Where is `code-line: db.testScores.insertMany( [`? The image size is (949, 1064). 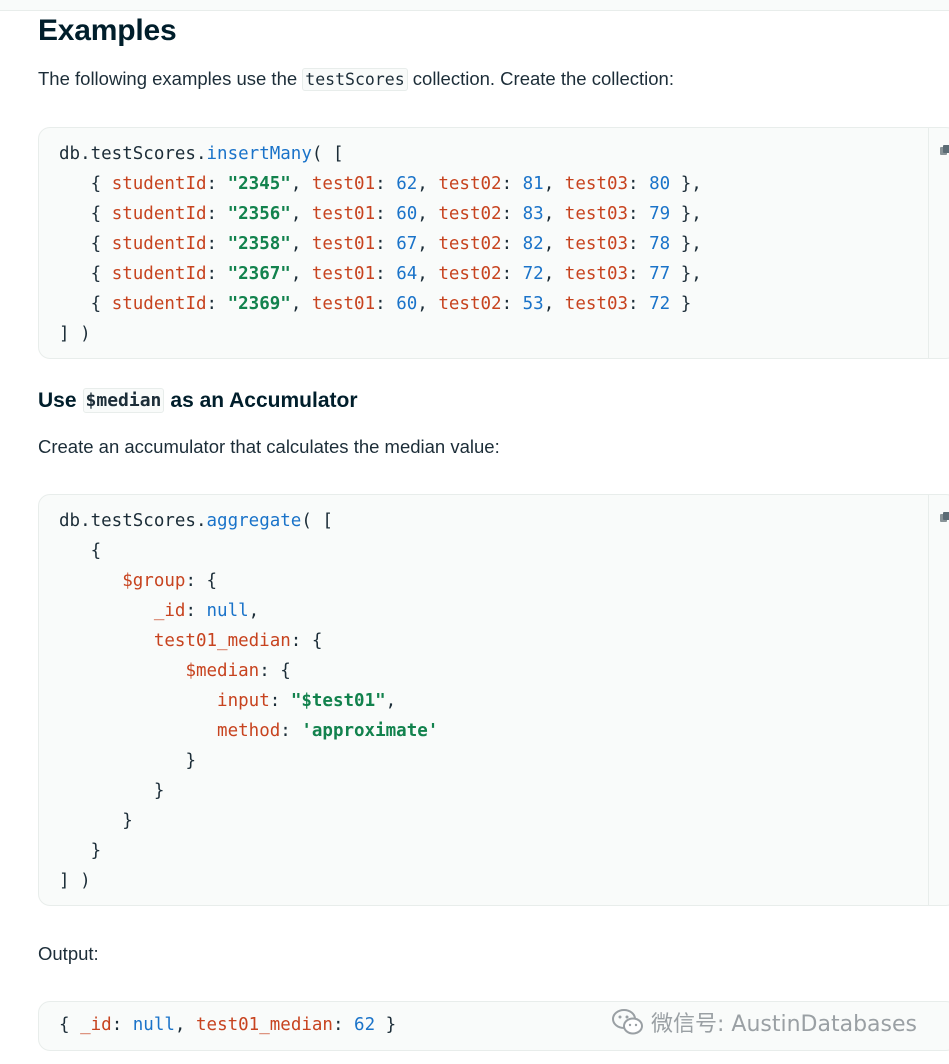 code-line: db.testScores.insertMany( [ is located at coordinates (201, 154).